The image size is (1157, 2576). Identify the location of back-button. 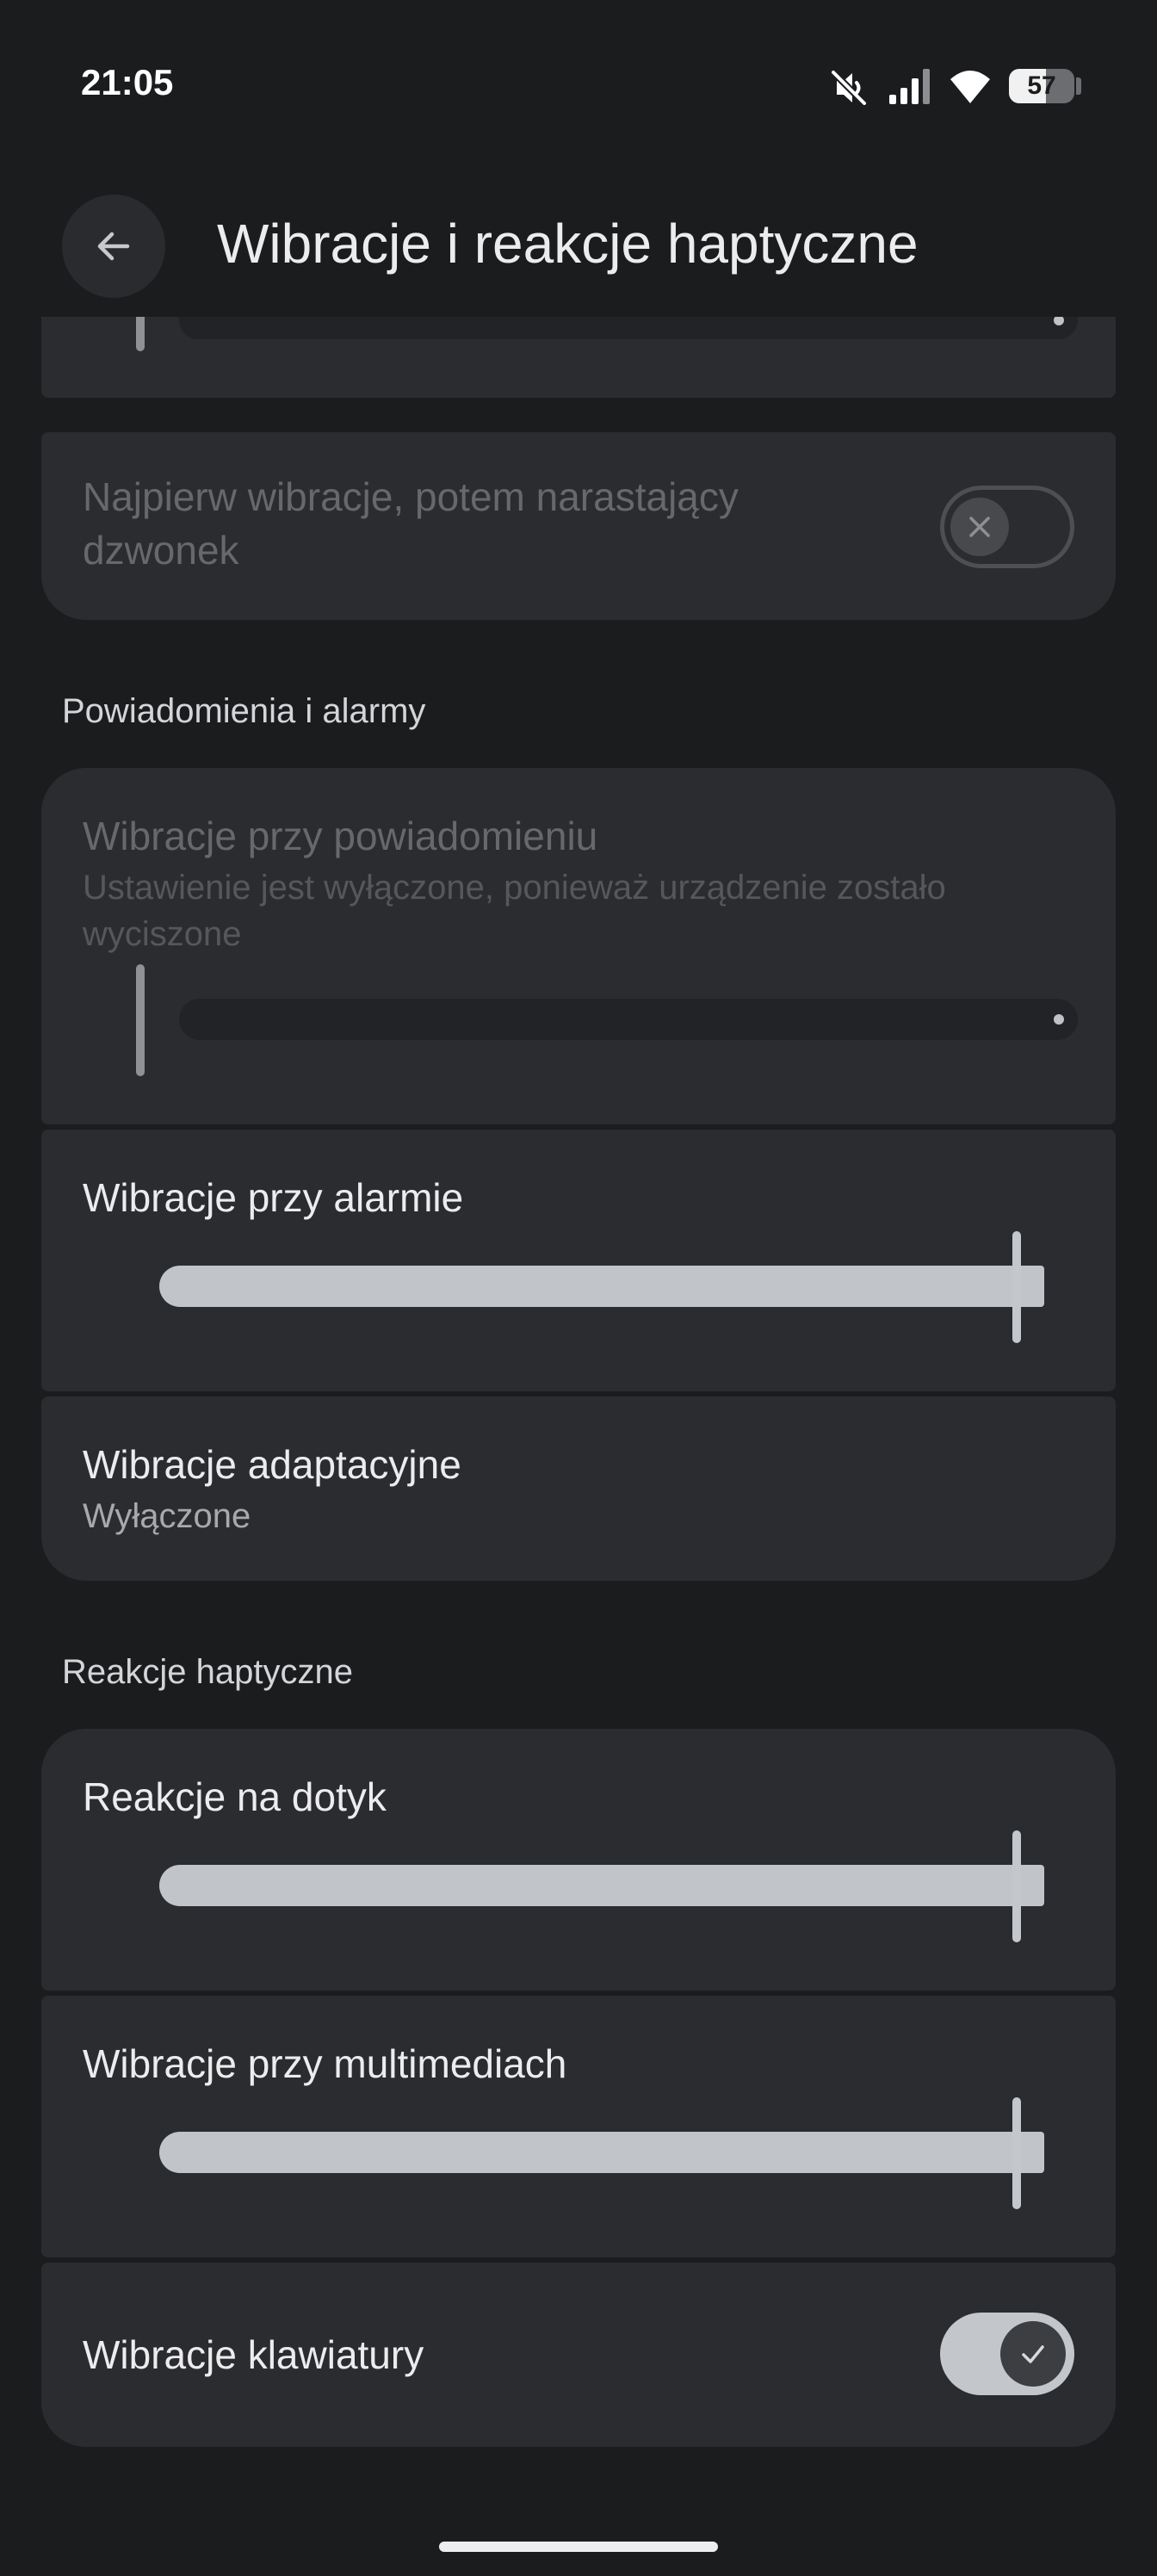
(114, 247).